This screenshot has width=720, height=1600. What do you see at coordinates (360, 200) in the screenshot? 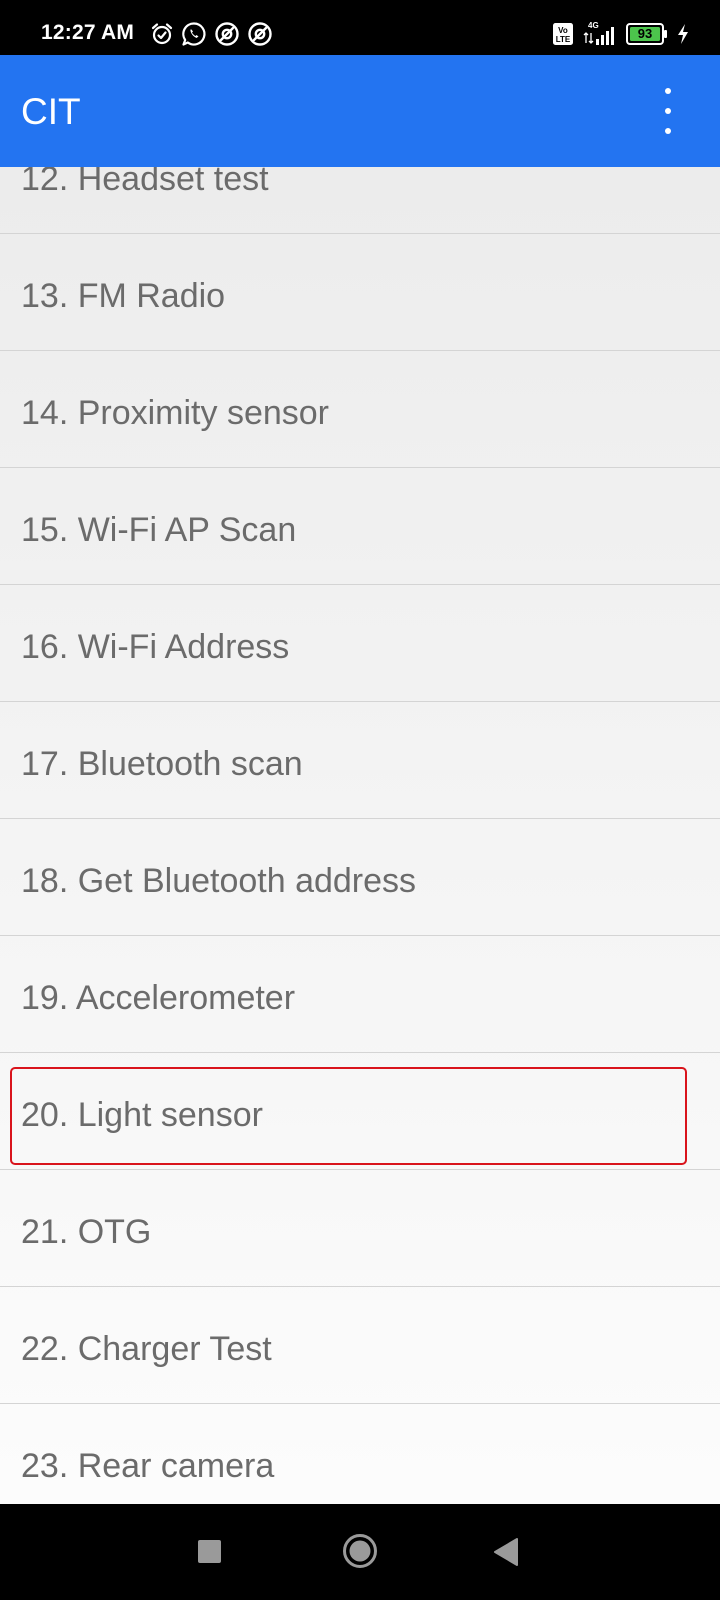
I see `list-item-headset-test: 12. Headset test` at bounding box center [360, 200].